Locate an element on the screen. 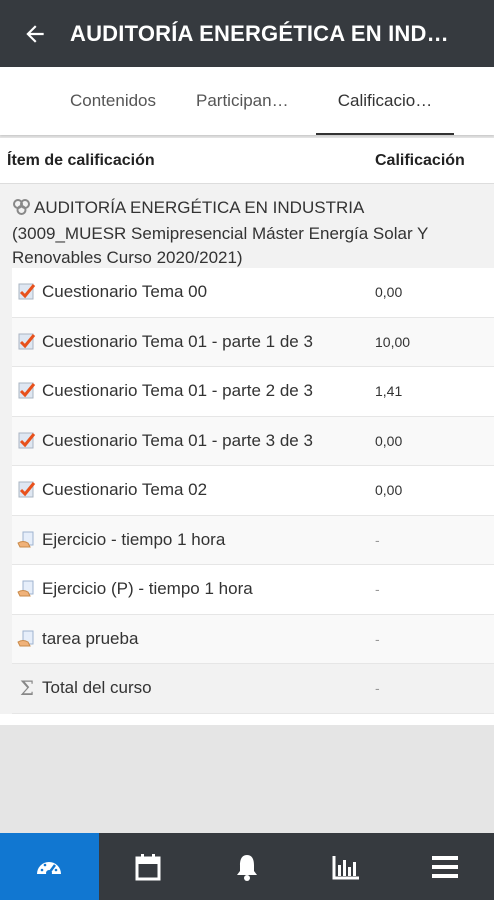 The width and height of the screenshot is (494, 900). back-button is located at coordinates (35, 33).